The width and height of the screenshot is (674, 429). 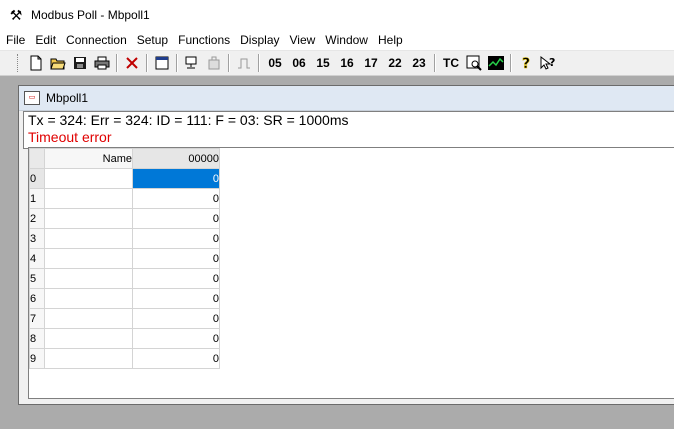 I want to click on menu-functions: Functions, so click(x=204, y=40).